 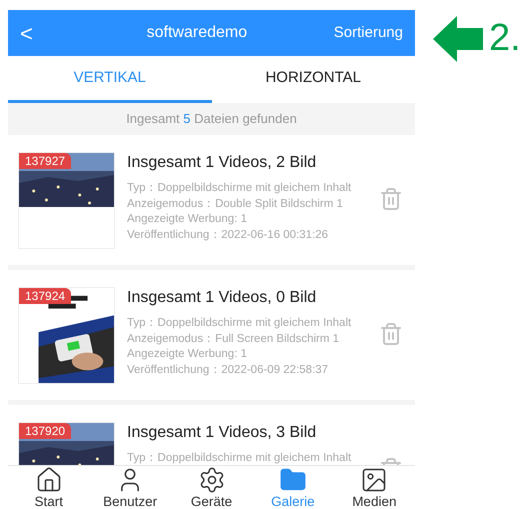 What do you see at coordinates (228, 370) in the screenshot?
I see `detail-text: Veröffentlichung：2022-06-09 22:58:37` at bounding box center [228, 370].